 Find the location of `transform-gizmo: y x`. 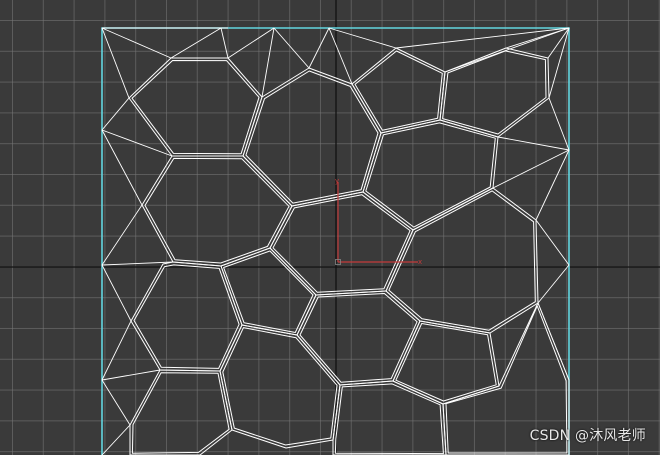

transform-gizmo: y x is located at coordinates (378, 221).